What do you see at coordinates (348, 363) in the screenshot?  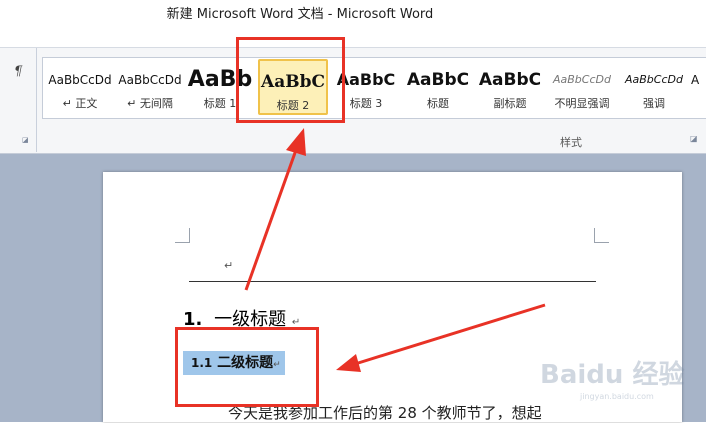 I see `annotation-arrow-left-head` at bounding box center [348, 363].